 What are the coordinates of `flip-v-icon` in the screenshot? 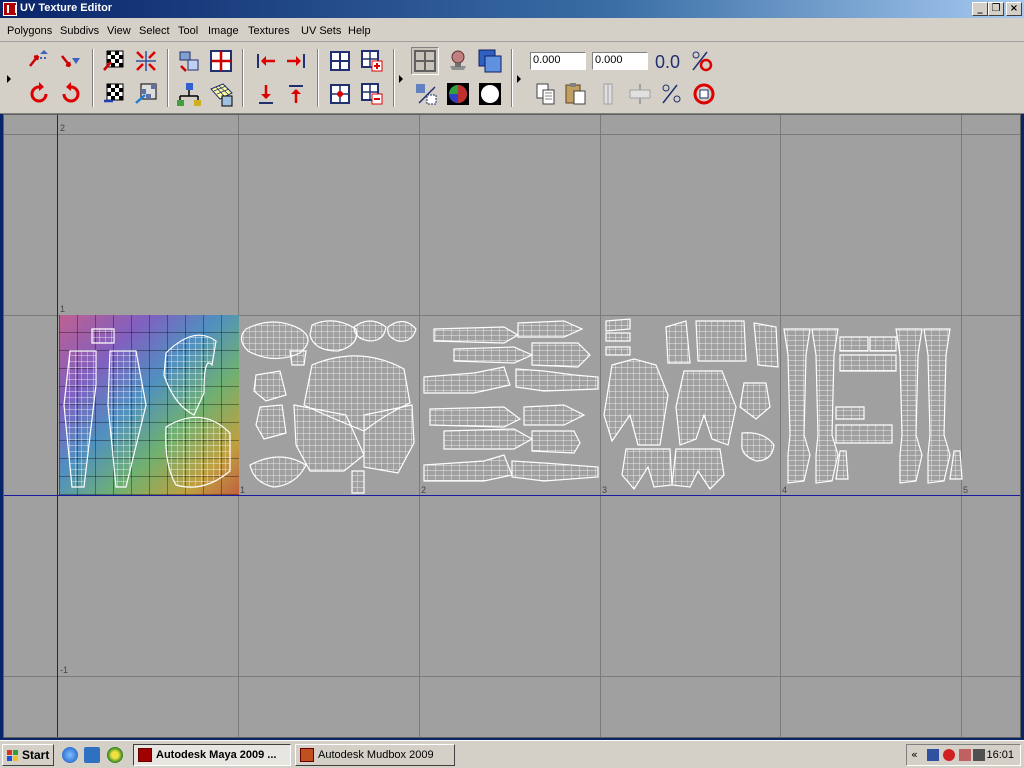 It's located at (71, 61).